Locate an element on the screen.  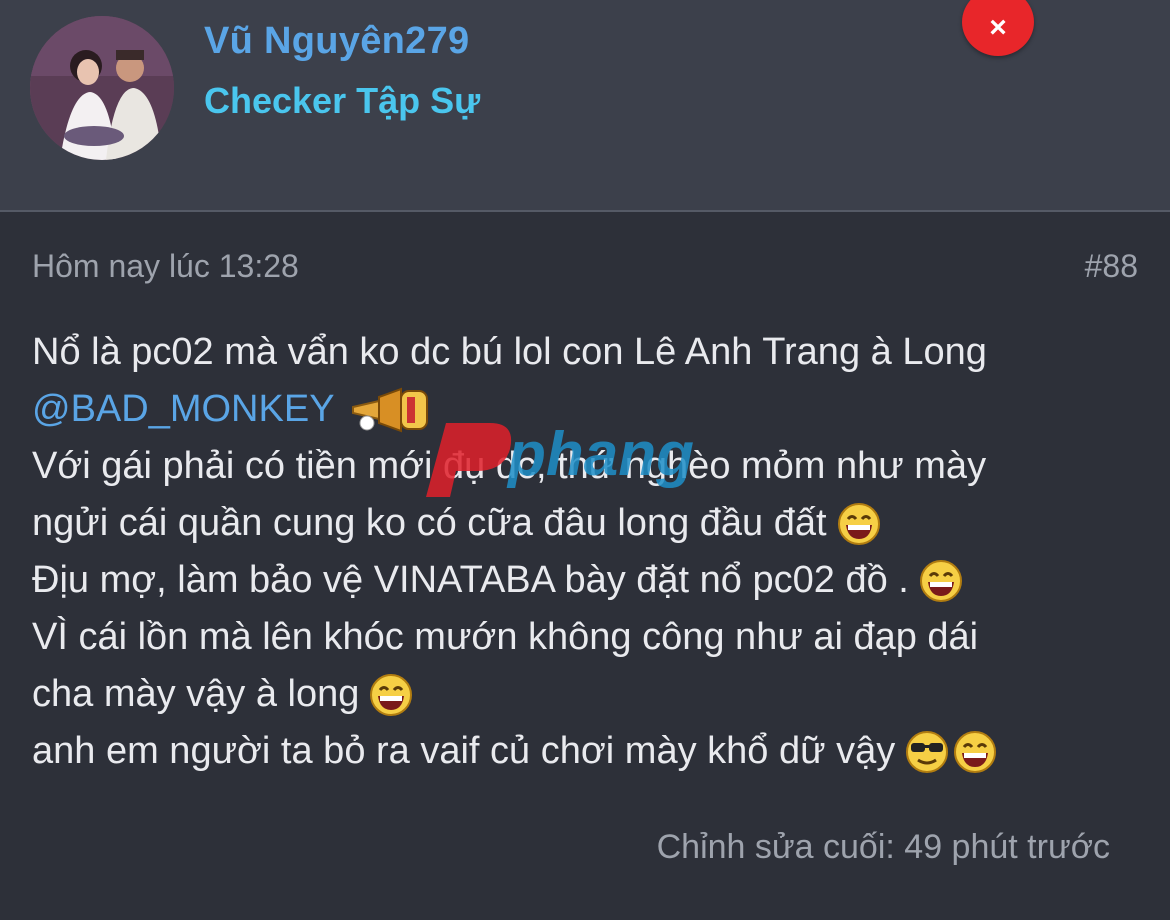
sunglasses-emoji-icon is located at coordinates (927, 751).